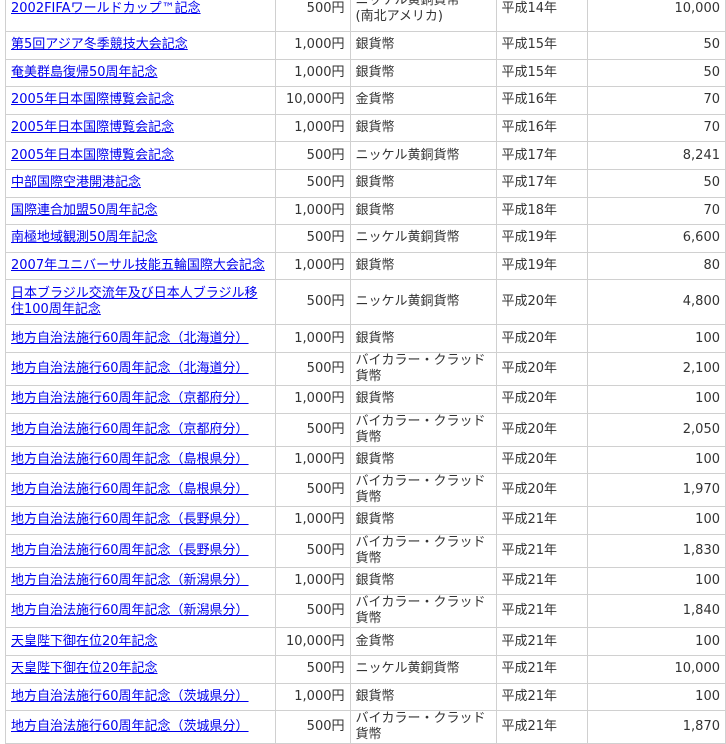  I want to click on coin-name-link: 奄美群島復帰50周年記念, so click(84, 72).